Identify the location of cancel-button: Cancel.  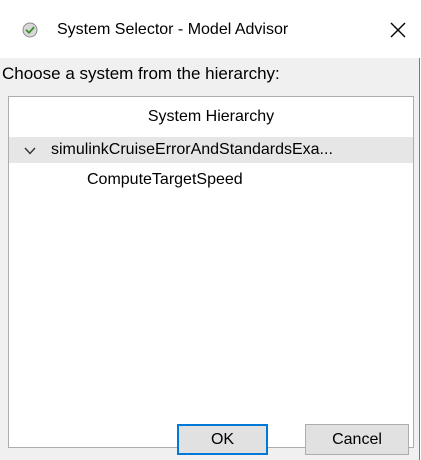
(357, 439).